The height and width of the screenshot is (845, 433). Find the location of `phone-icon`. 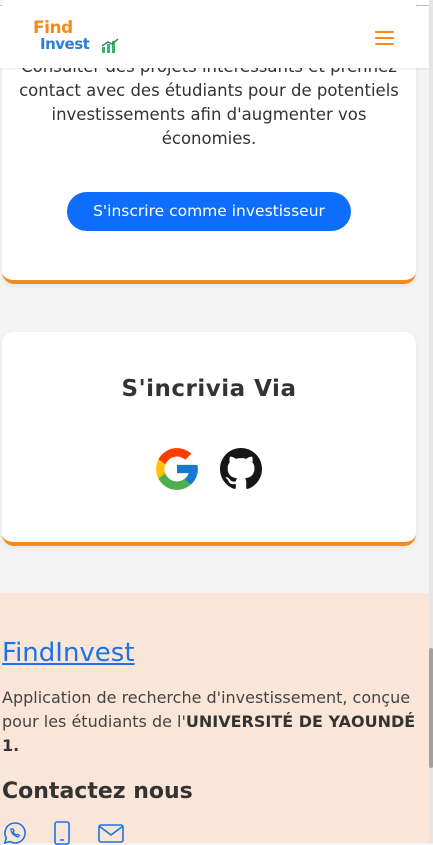

phone-icon is located at coordinates (62, 833).